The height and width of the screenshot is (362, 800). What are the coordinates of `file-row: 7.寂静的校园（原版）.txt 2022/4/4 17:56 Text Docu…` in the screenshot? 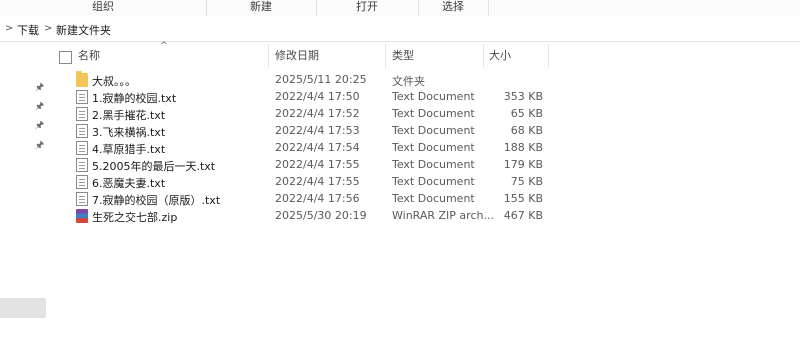 It's located at (312, 199).